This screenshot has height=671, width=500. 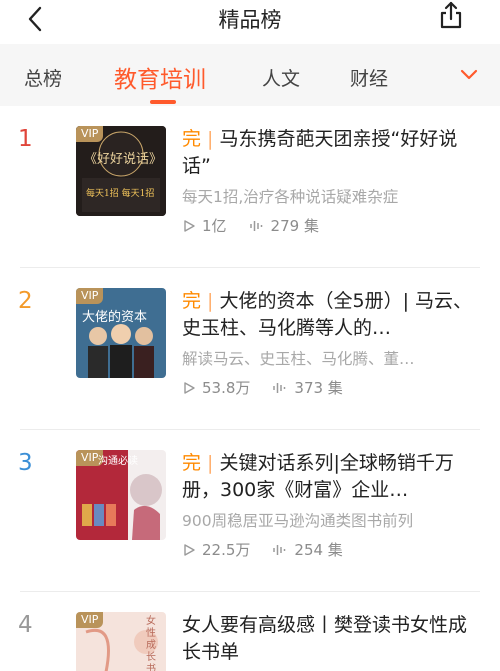 I want to click on play-count: 53.8万, so click(x=226, y=388).